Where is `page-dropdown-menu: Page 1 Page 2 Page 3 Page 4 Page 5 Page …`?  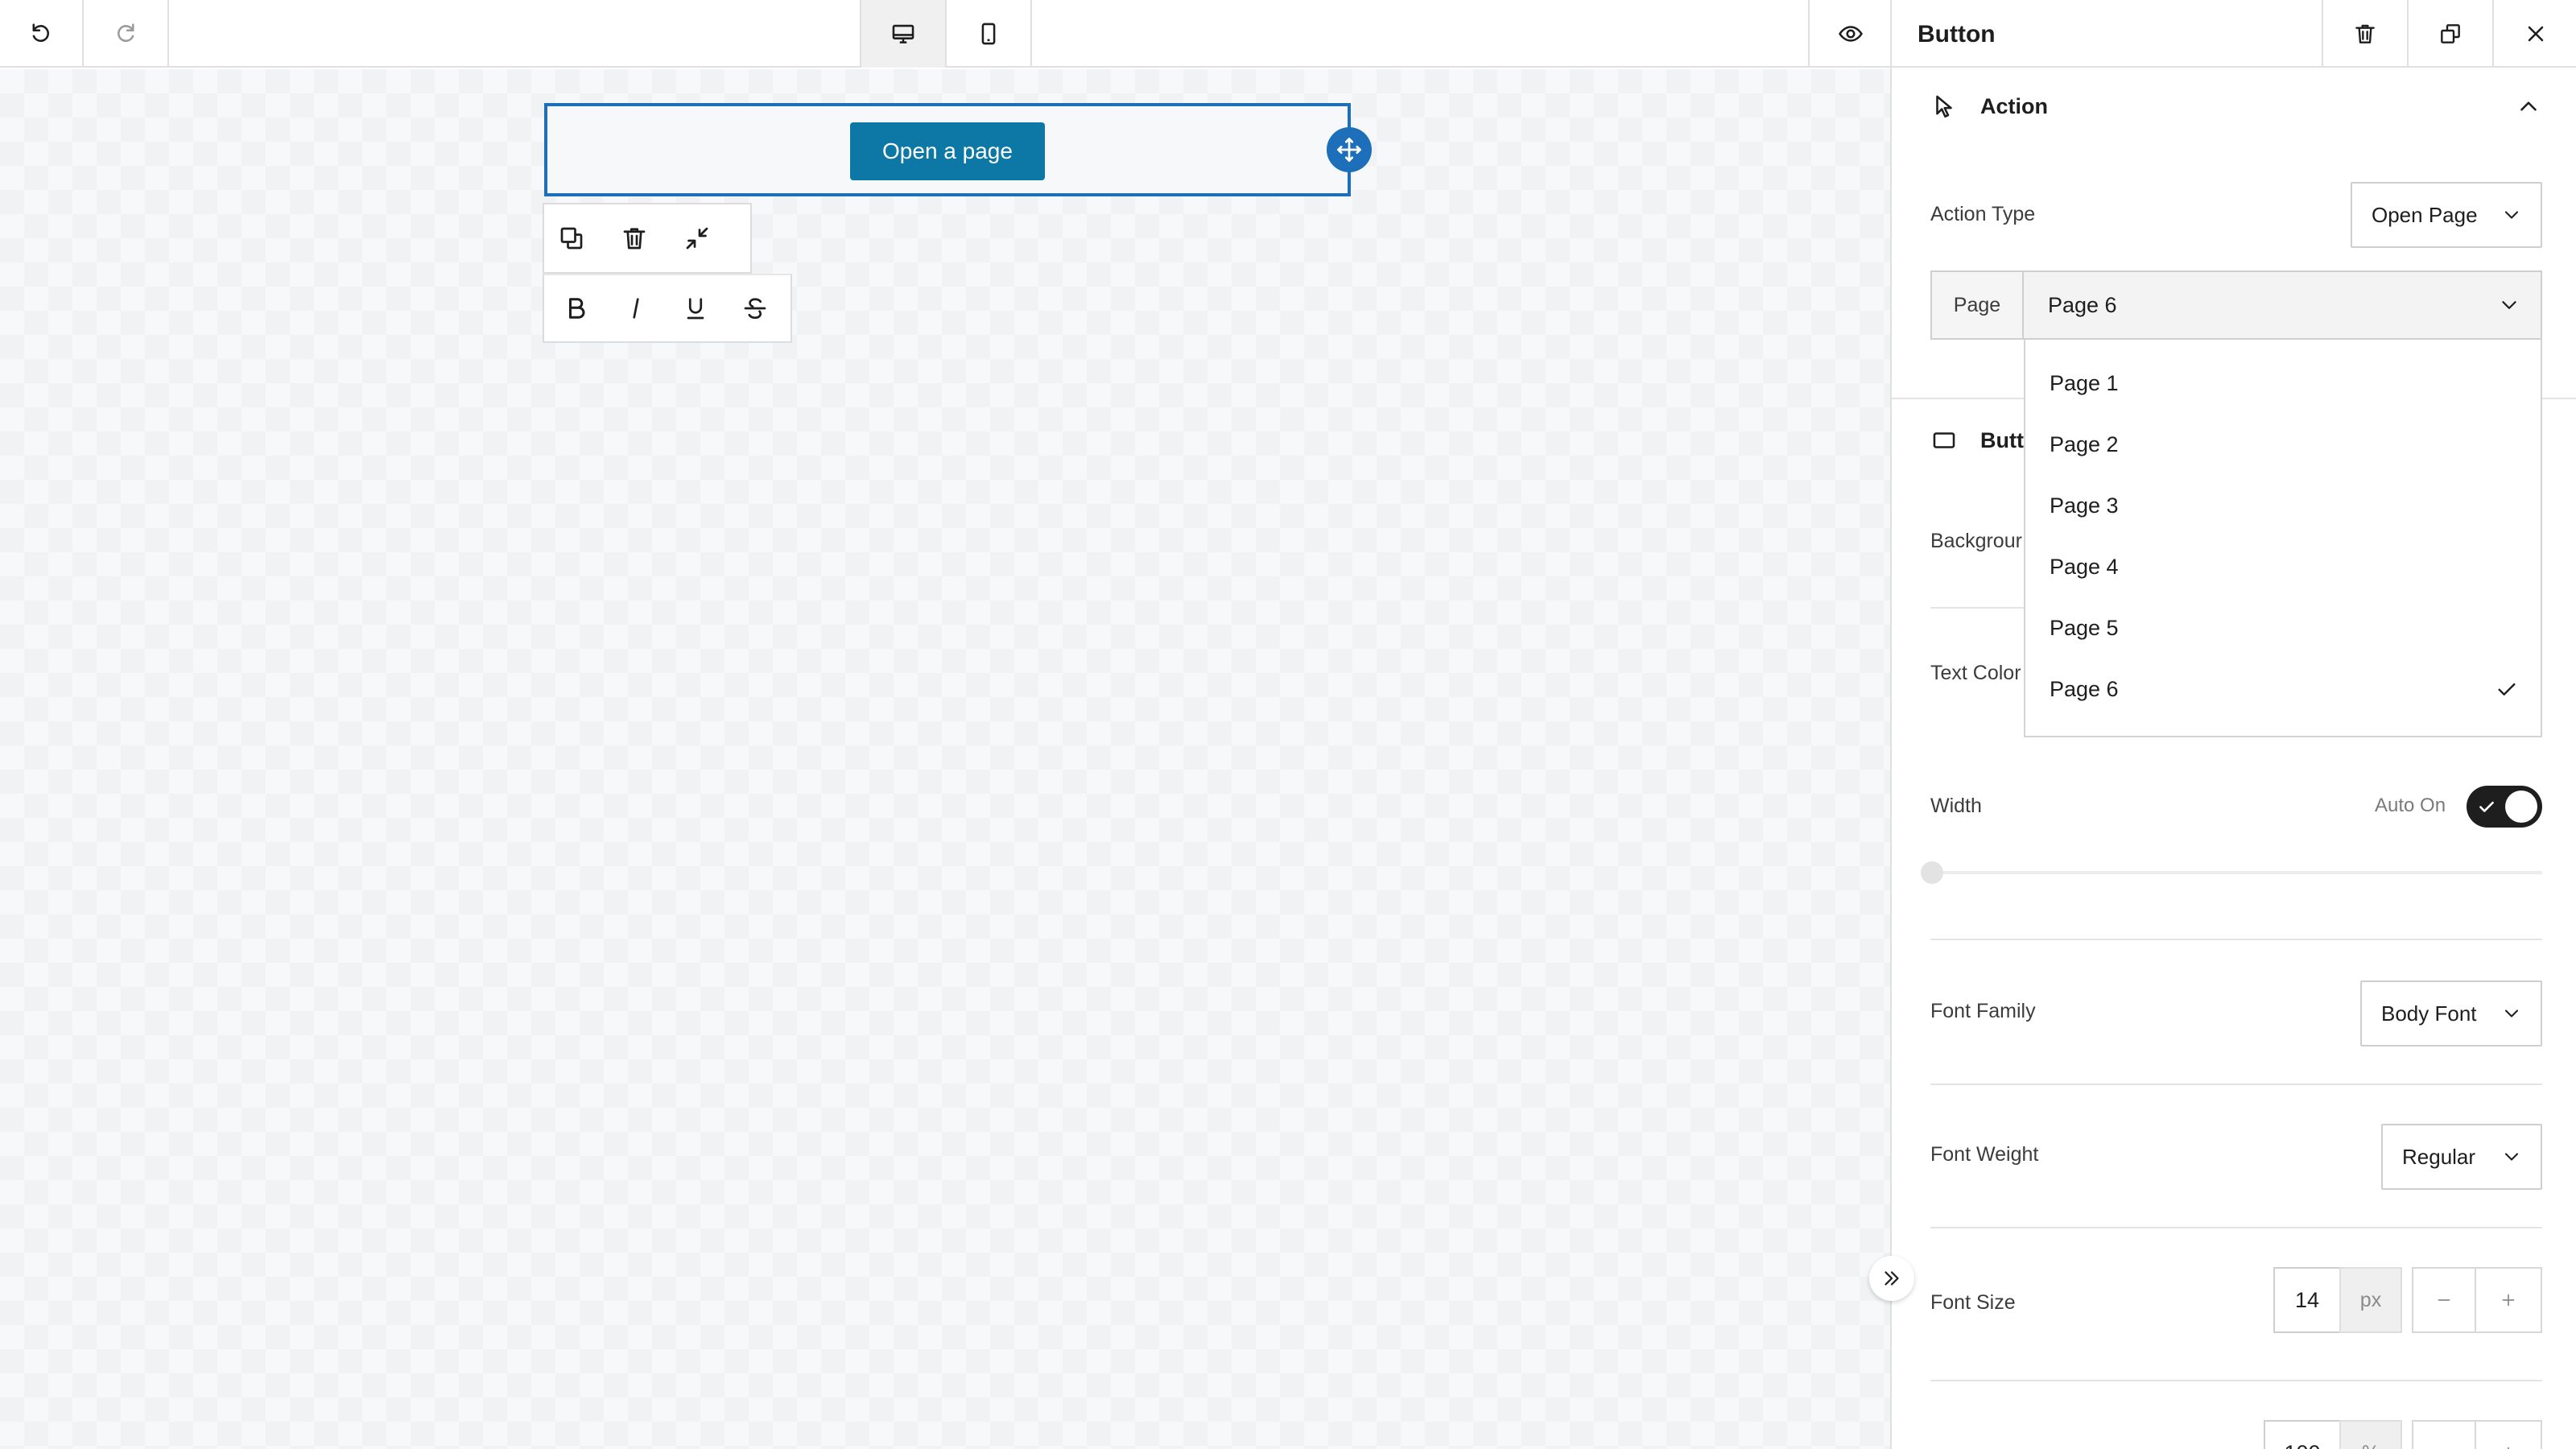 page-dropdown-menu: Page 1 Page 2 Page 3 Page 4 Page 5 Page … is located at coordinates (2283, 538).